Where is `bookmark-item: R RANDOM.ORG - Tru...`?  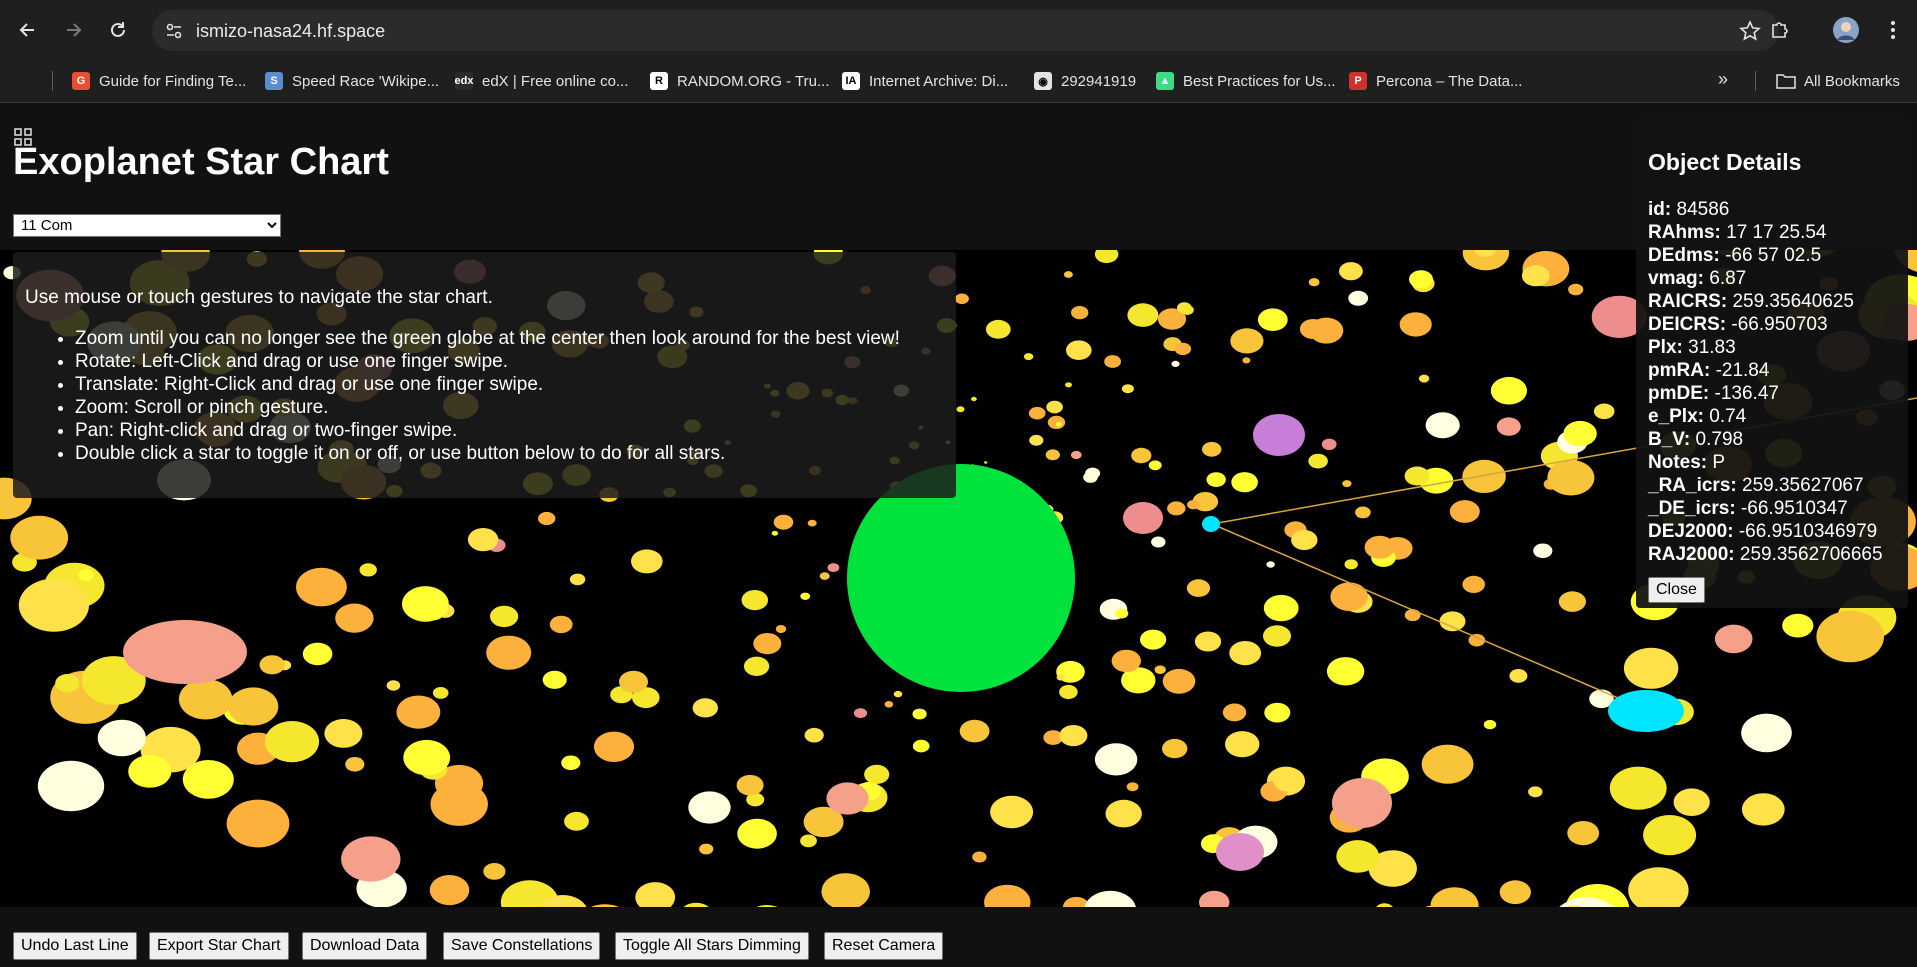 bookmark-item: R RANDOM.ORG - Tru... is located at coordinates (740, 81).